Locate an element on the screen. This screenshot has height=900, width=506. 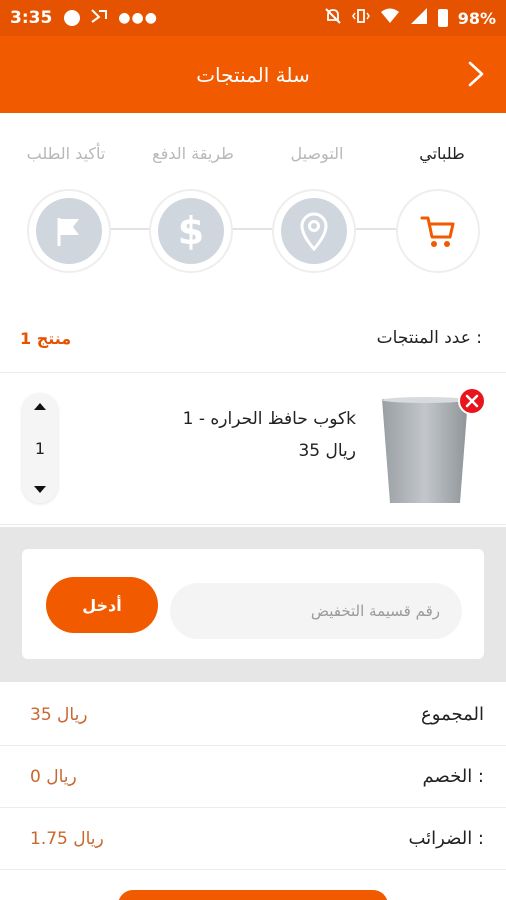
dollar-icon: $ is located at coordinates (191, 231).